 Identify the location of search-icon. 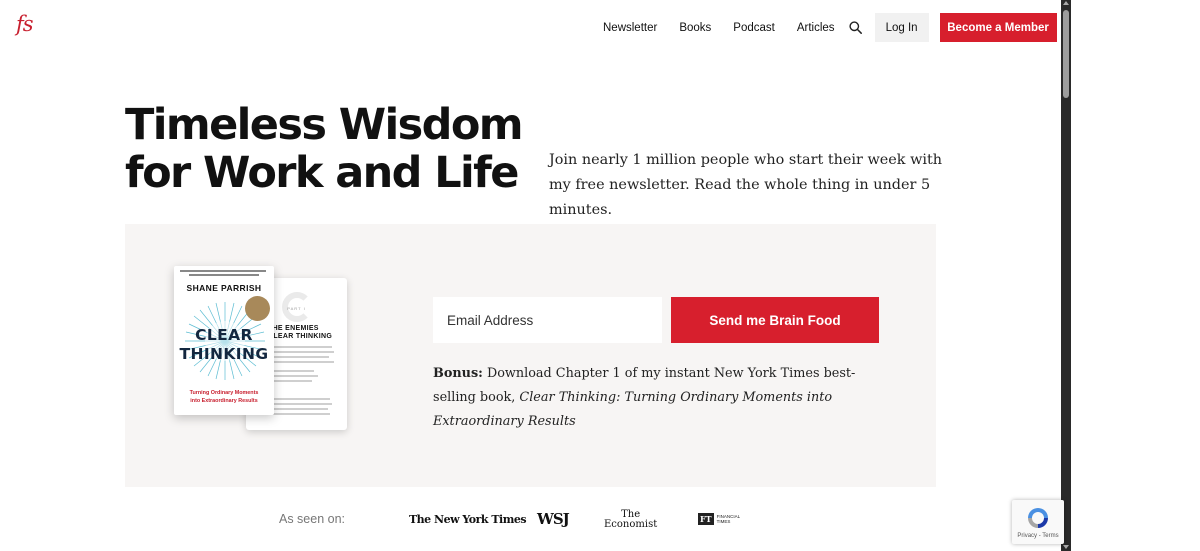
(856, 28).